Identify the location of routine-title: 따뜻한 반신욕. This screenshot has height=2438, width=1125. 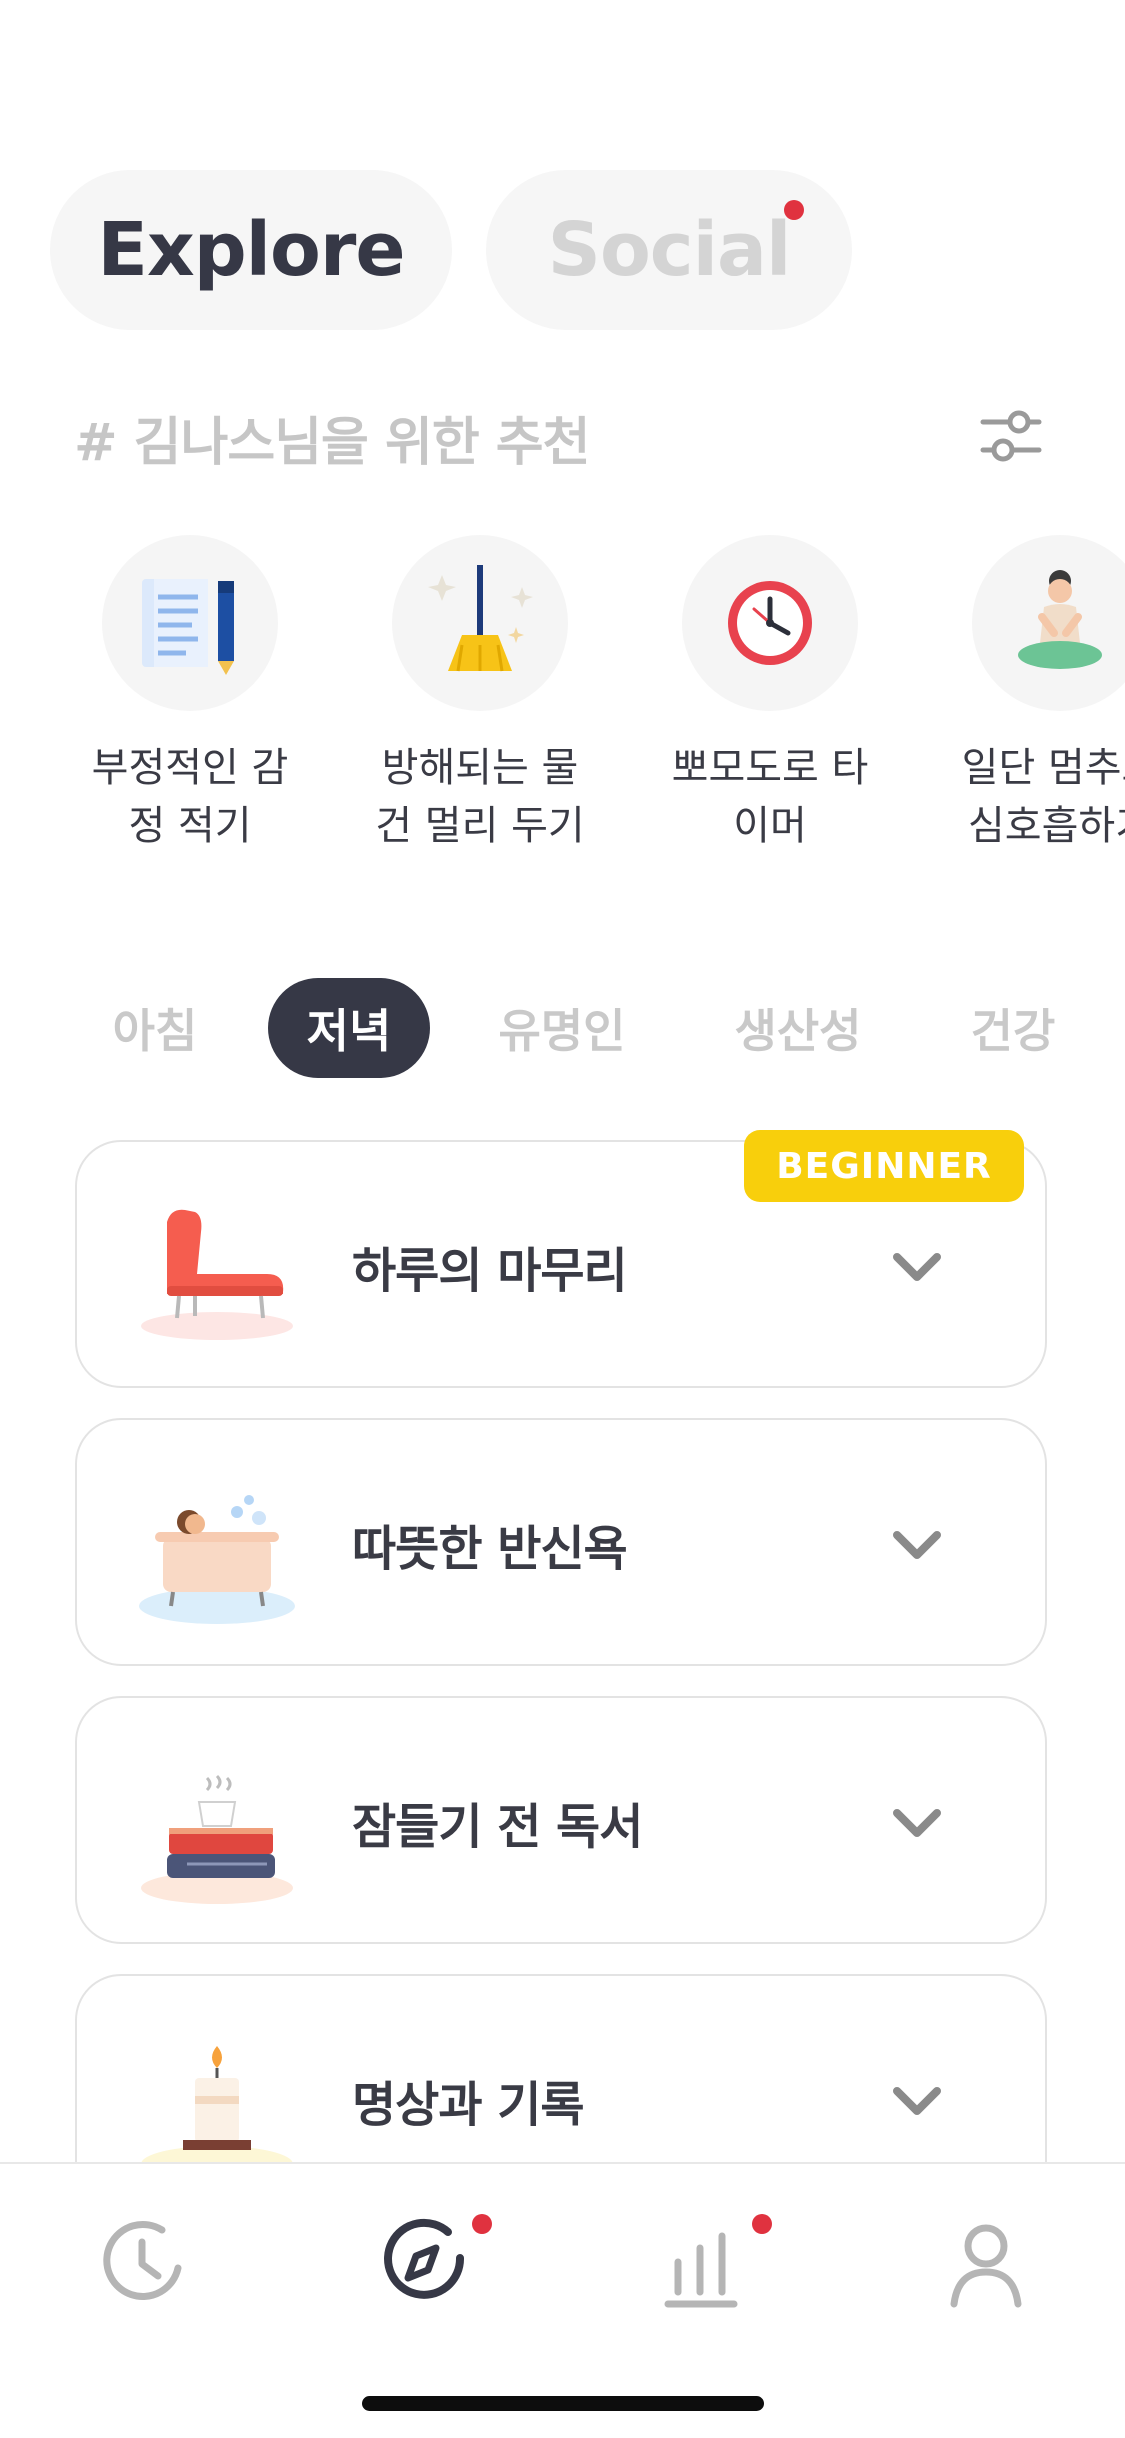
(490, 1549).